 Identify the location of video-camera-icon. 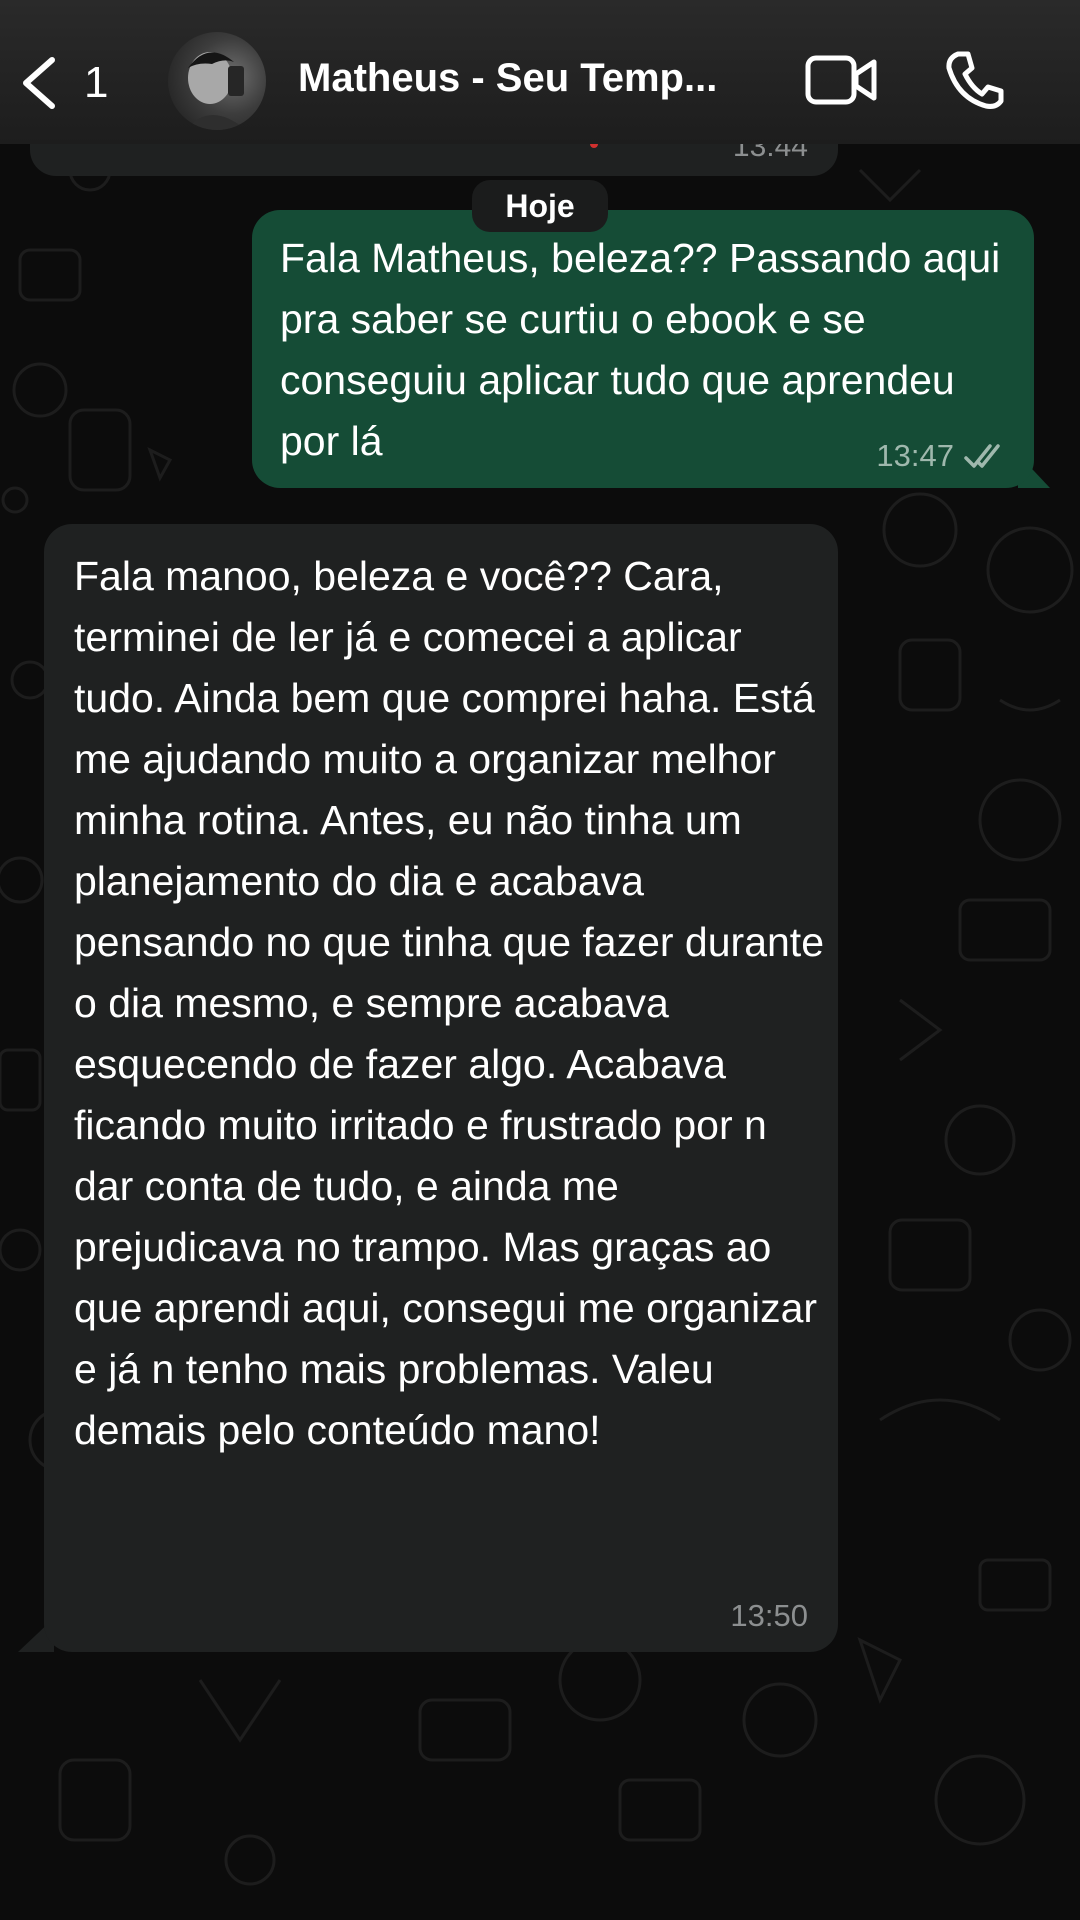
(841, 80).